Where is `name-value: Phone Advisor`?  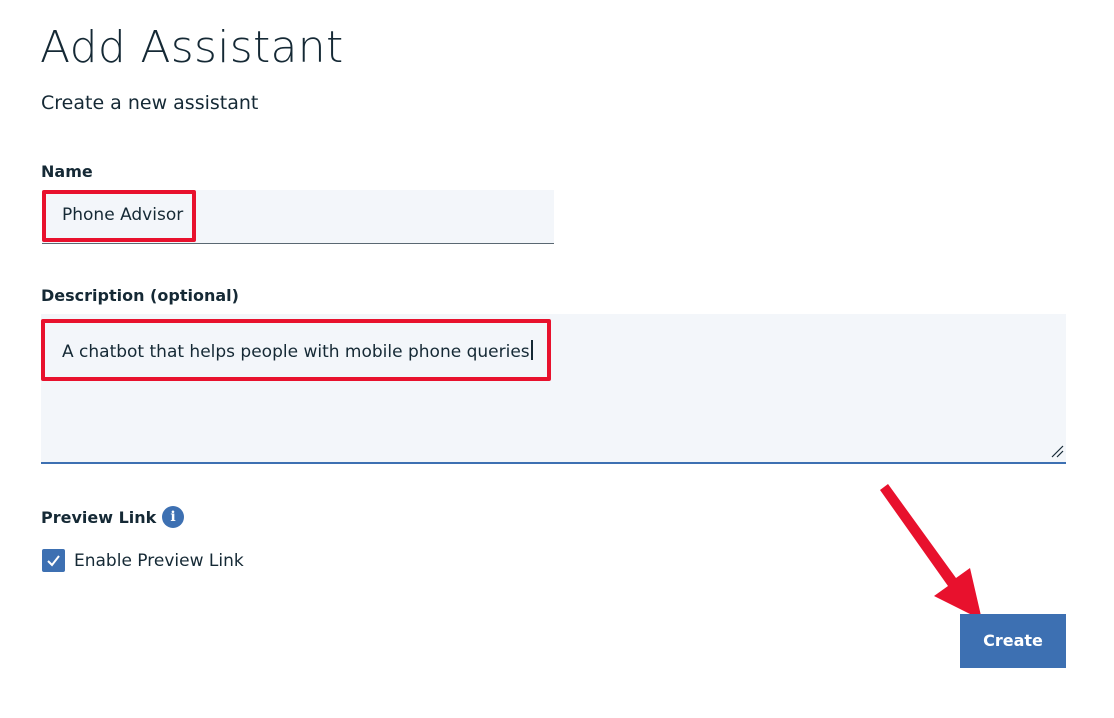 name-value: Phone Advisor is located at coordinates (123, 215).